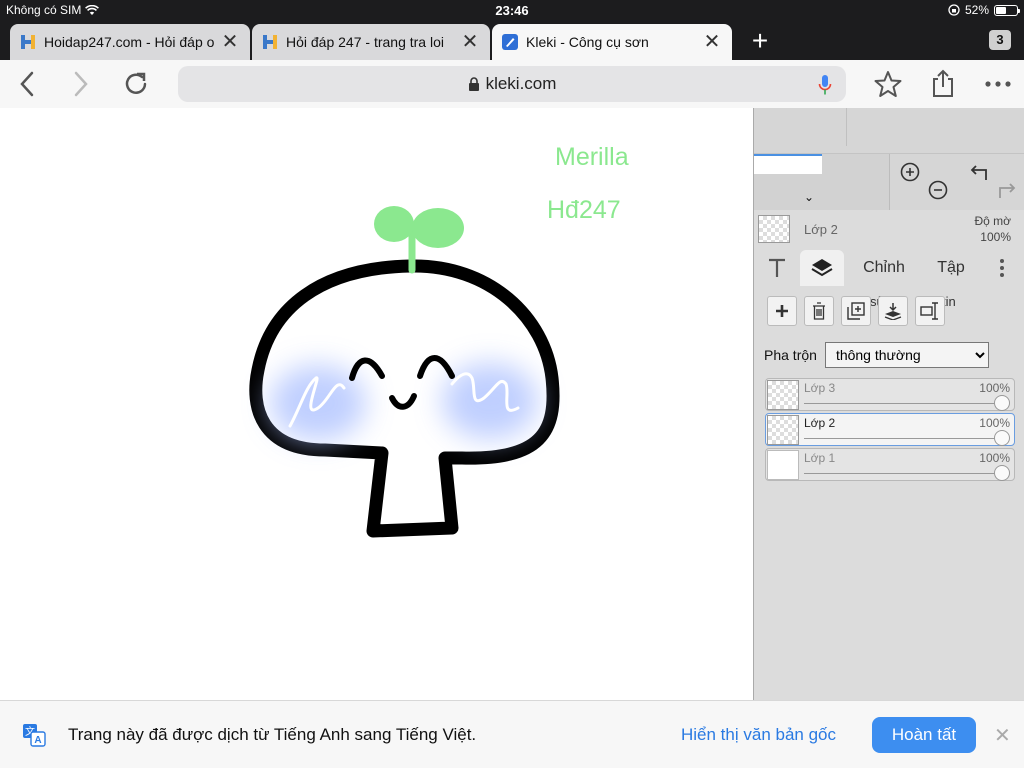 Image resolution: width=1024 pixels, height=768 pixels. I want to click on address-bar: kleki.com, so click(512, 84).